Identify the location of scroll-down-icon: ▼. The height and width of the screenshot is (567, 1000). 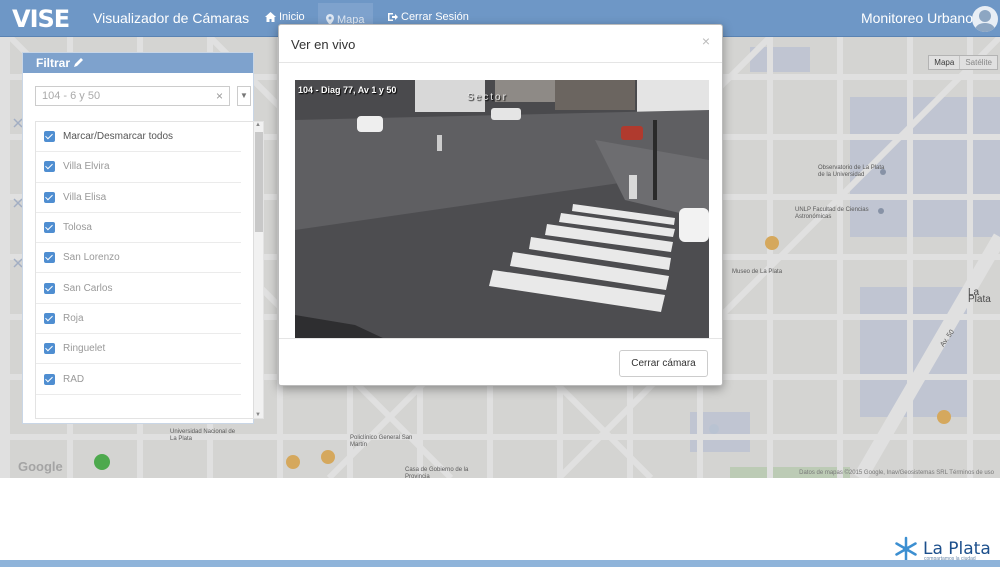
(258, 415).